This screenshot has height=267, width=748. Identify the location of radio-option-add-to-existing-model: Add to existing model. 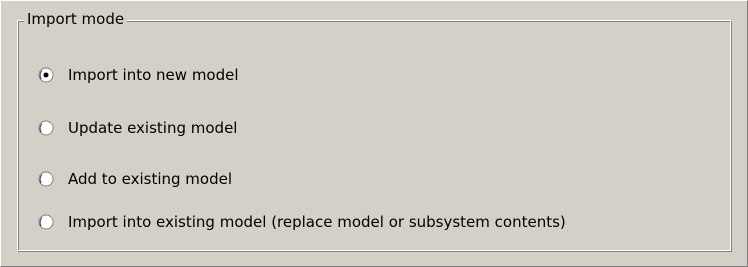
(135, 179).